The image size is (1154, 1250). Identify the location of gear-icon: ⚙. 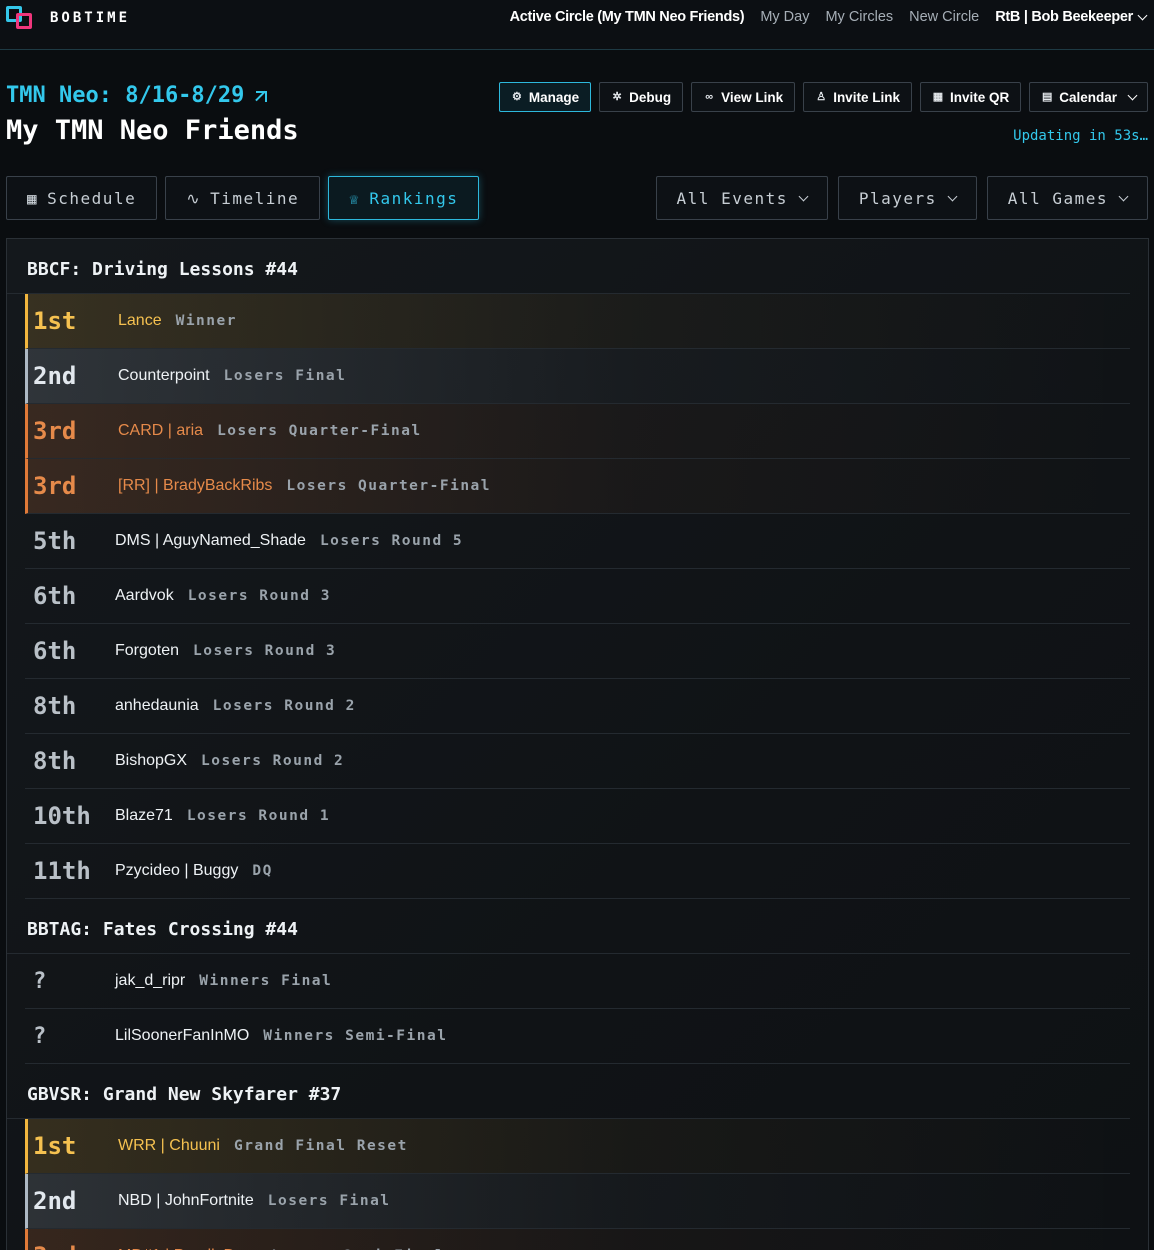
(516, 97).